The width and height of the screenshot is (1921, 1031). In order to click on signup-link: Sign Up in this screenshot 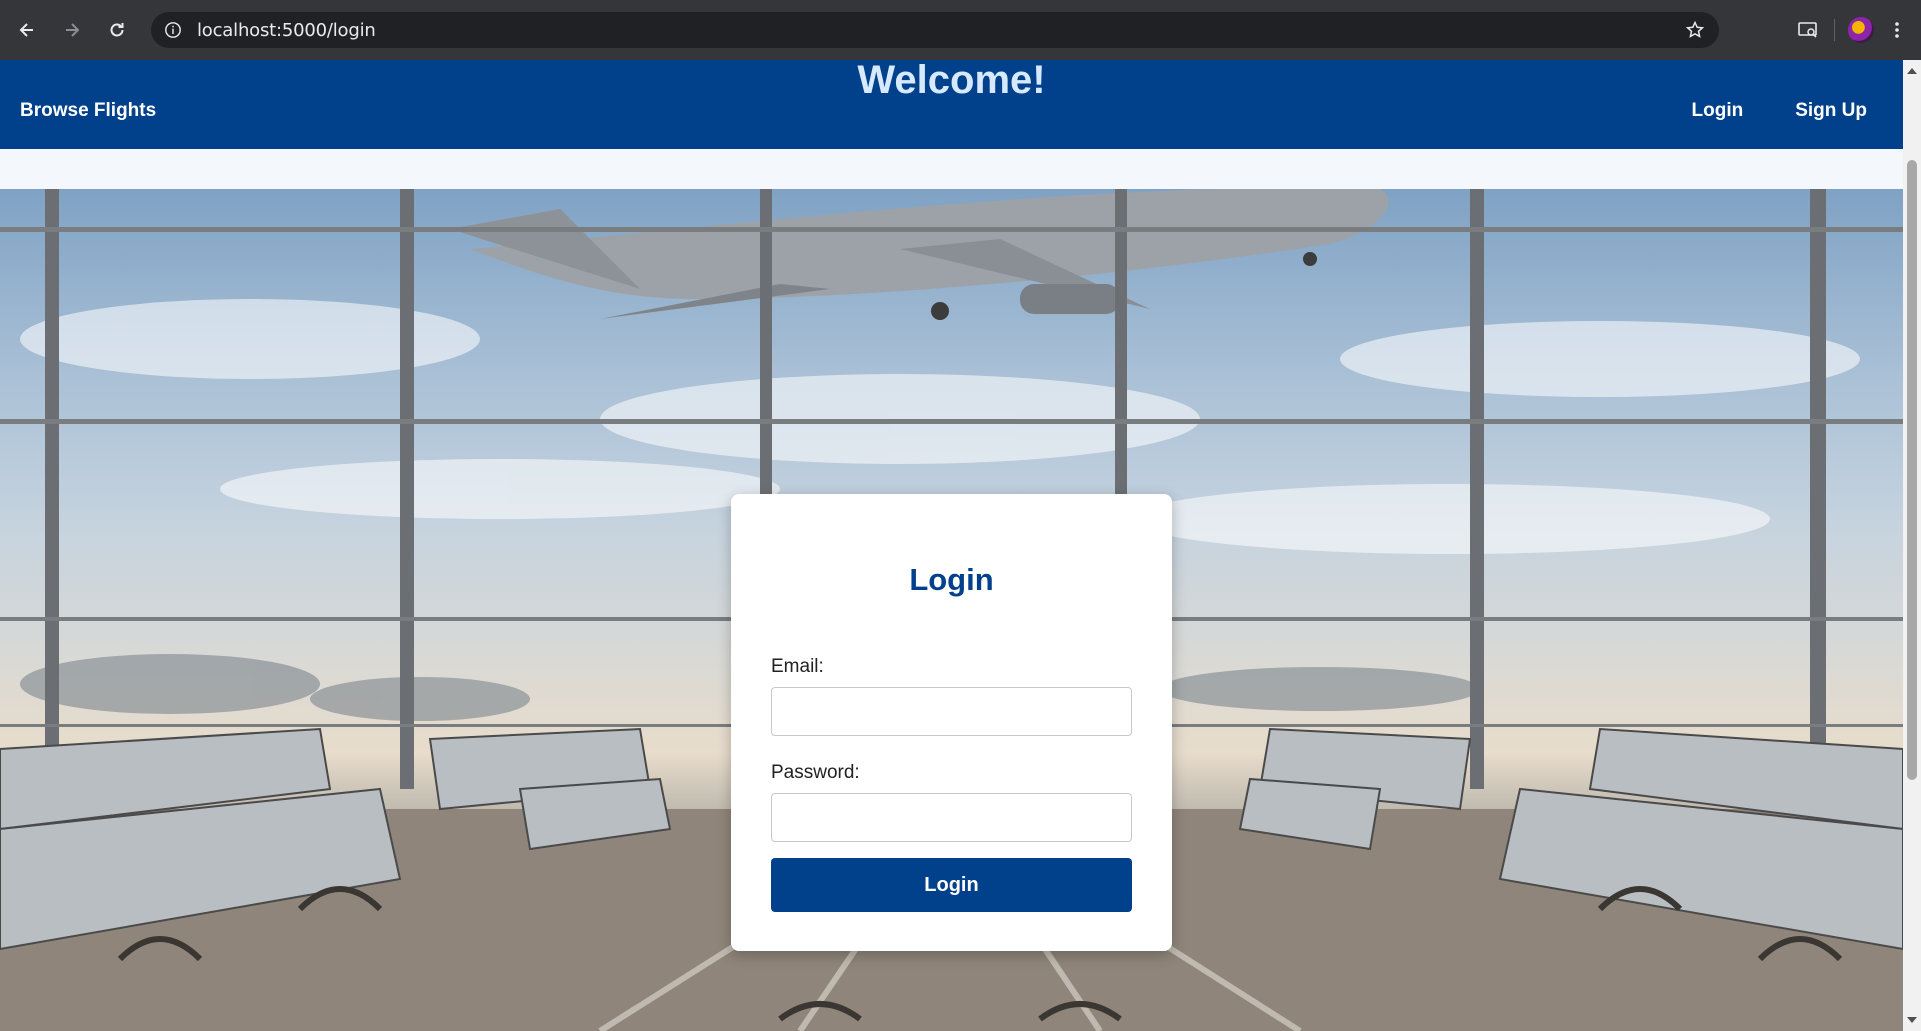, I will do `click(1831, 111)`.